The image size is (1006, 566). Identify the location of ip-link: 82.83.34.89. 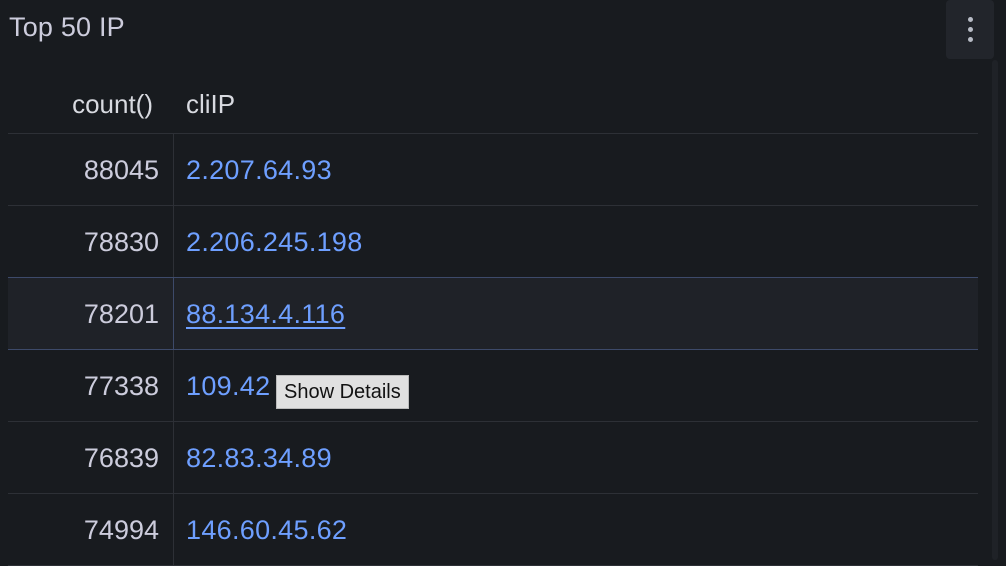
(259, 458).